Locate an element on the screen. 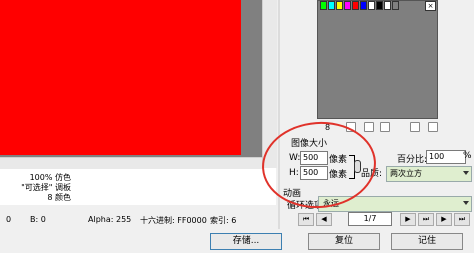 Image resolution: width=474 pixels, height=253 pixels. resample-select: 两次立方 is located at coordinates (429, 174).